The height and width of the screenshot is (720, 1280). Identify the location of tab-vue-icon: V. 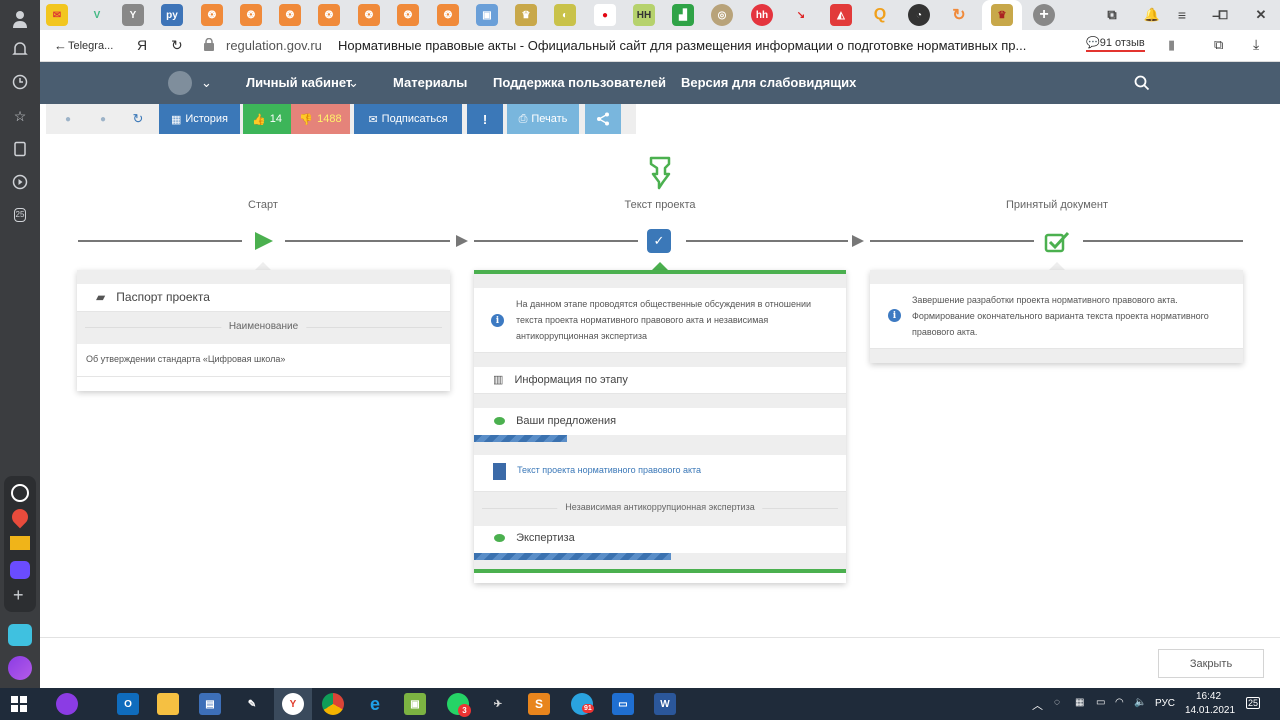
(97, 15).